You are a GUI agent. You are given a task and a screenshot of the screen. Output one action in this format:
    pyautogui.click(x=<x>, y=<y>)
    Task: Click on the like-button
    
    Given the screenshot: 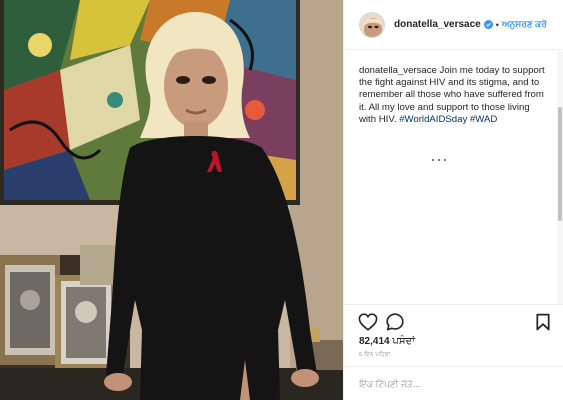 What is the action you would take?
    pyautogui.click(x=368, y=322)
    